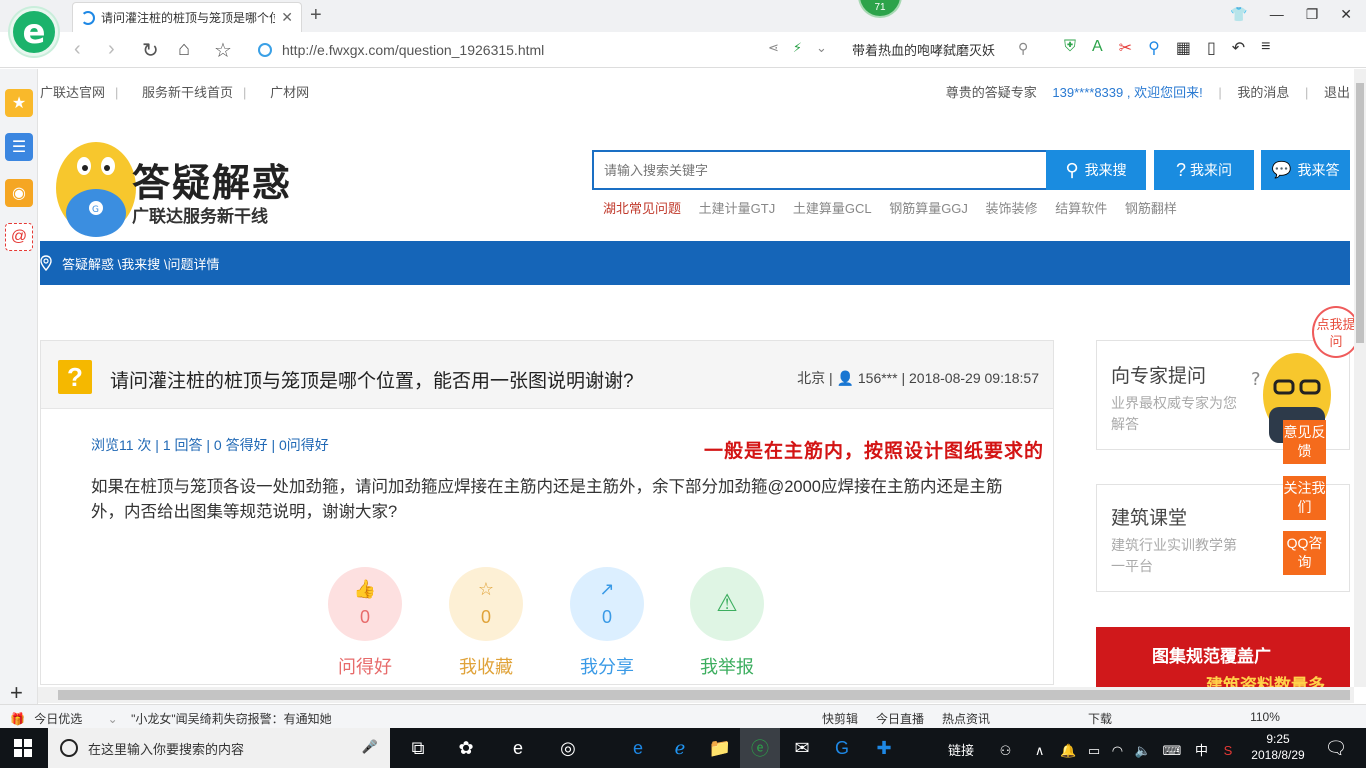 The image size is (1366, 768). Describe the element at coordinates (797, 48) in the screenshot. I see `lightning-icon: ⚡` at that location.